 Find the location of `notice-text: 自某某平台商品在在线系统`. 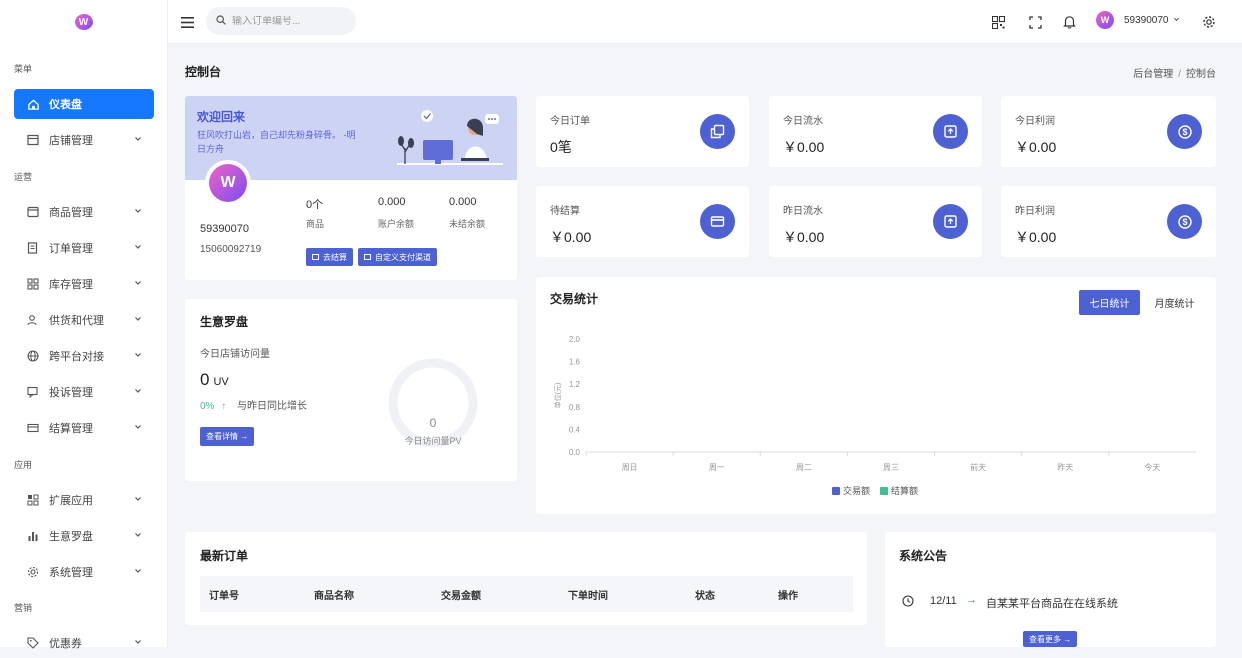

notice-text: 自某某平台商品在在线系统 is located at coordinates (1052, 603).